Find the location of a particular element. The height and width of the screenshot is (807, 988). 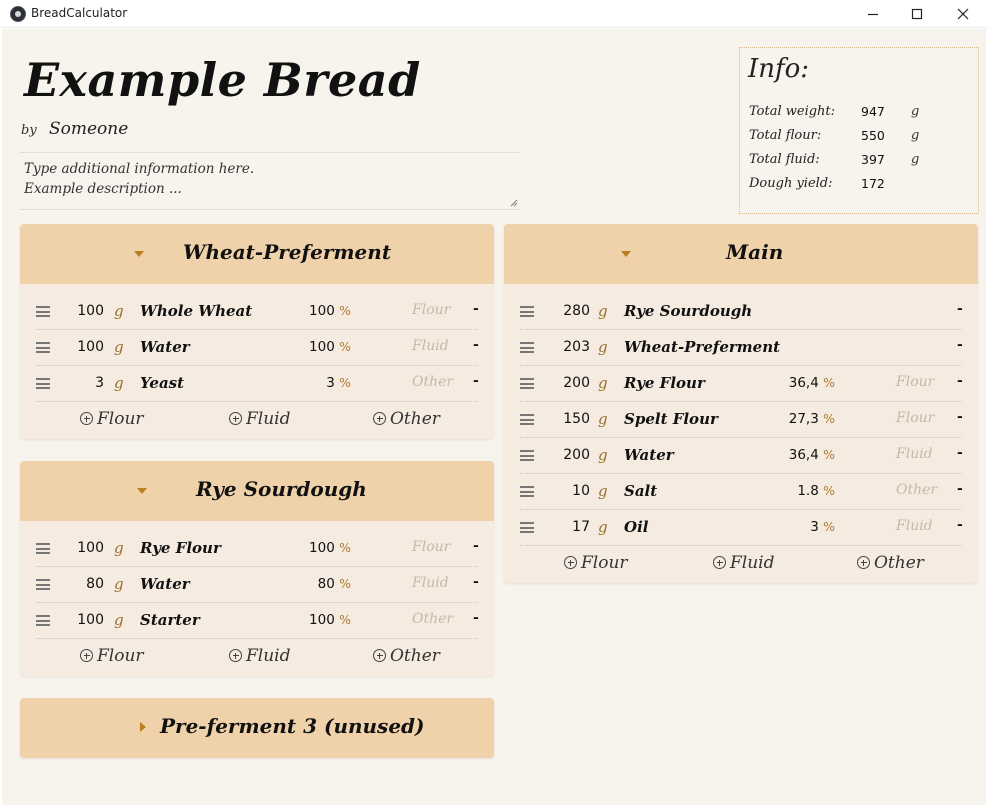

ingredient-row: 100 g Whole Wheat 100 % Flour - is located at coordinates (257, 312).